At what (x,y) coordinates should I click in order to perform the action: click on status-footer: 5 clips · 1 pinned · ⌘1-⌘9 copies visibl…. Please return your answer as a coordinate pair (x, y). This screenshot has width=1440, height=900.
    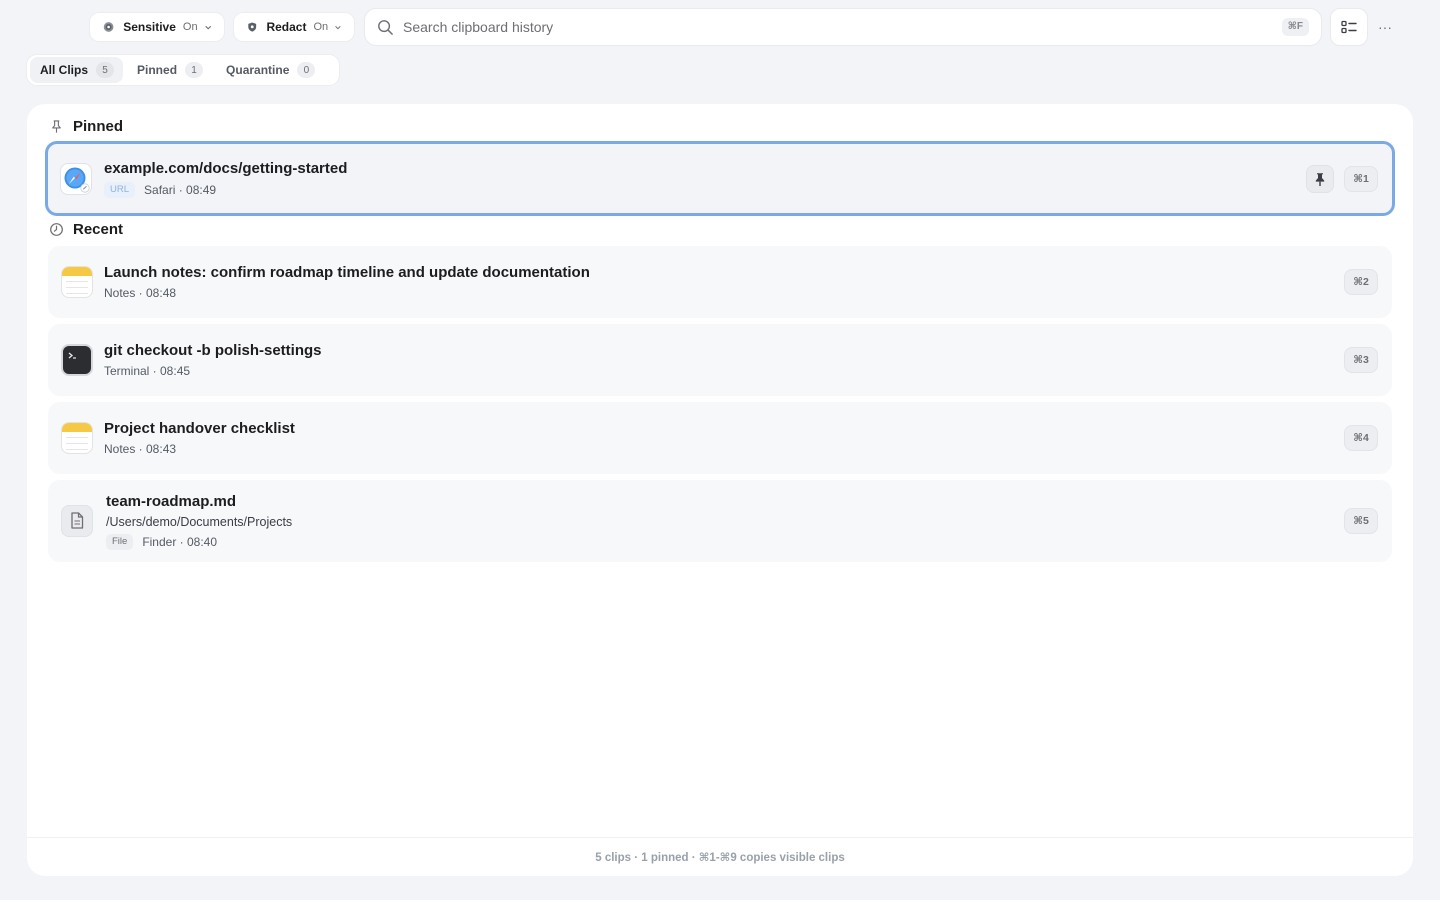
    Looking at the image, I should click on (720, 856).